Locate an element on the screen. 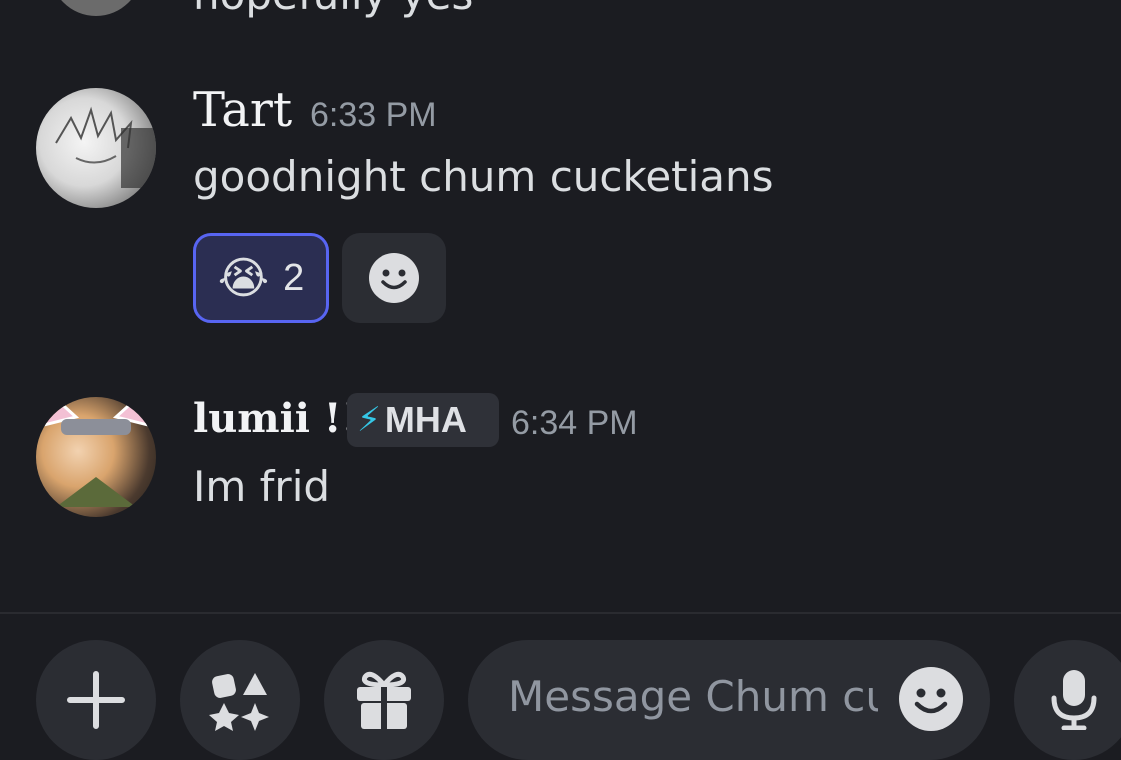 Image resolution: width=1121 pixels, height=760 pixels. reaction-count: 2 is located at coordinates (294, 277).